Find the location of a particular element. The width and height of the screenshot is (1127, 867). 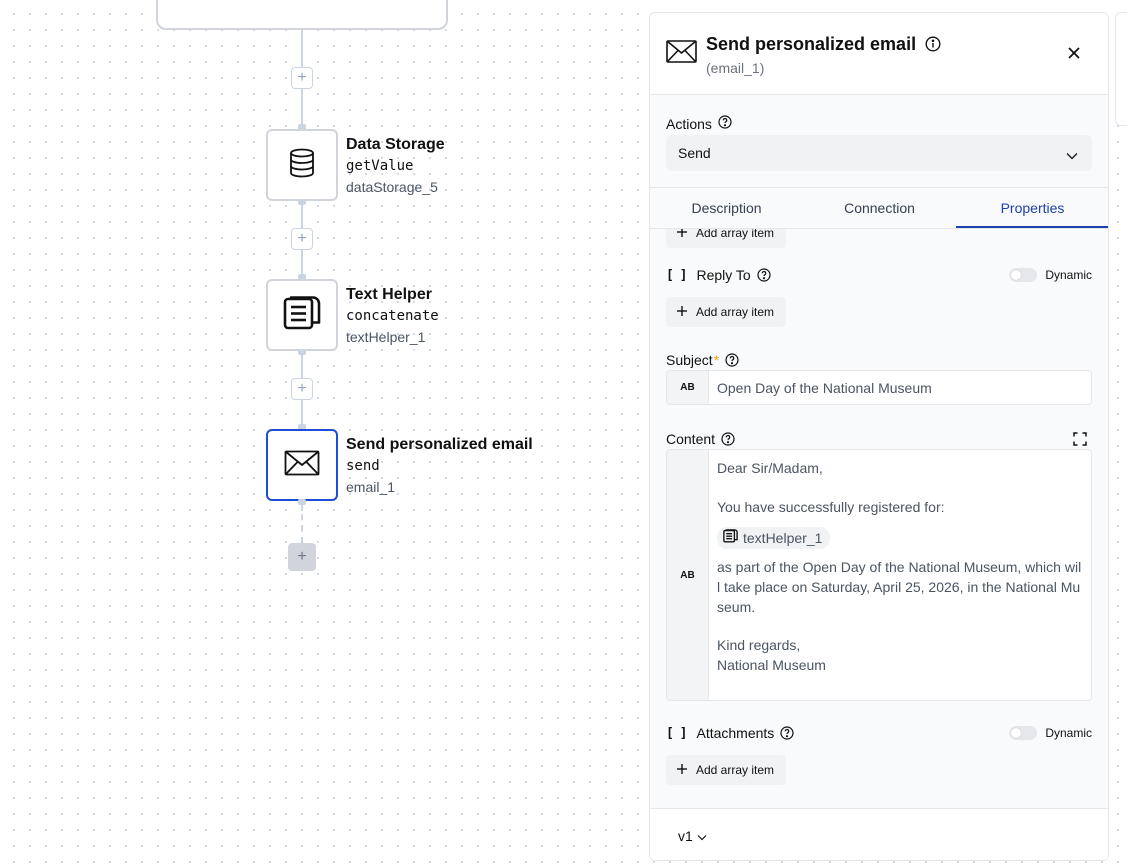

content-line: Kind regards, is located at coordinates (759, 645).